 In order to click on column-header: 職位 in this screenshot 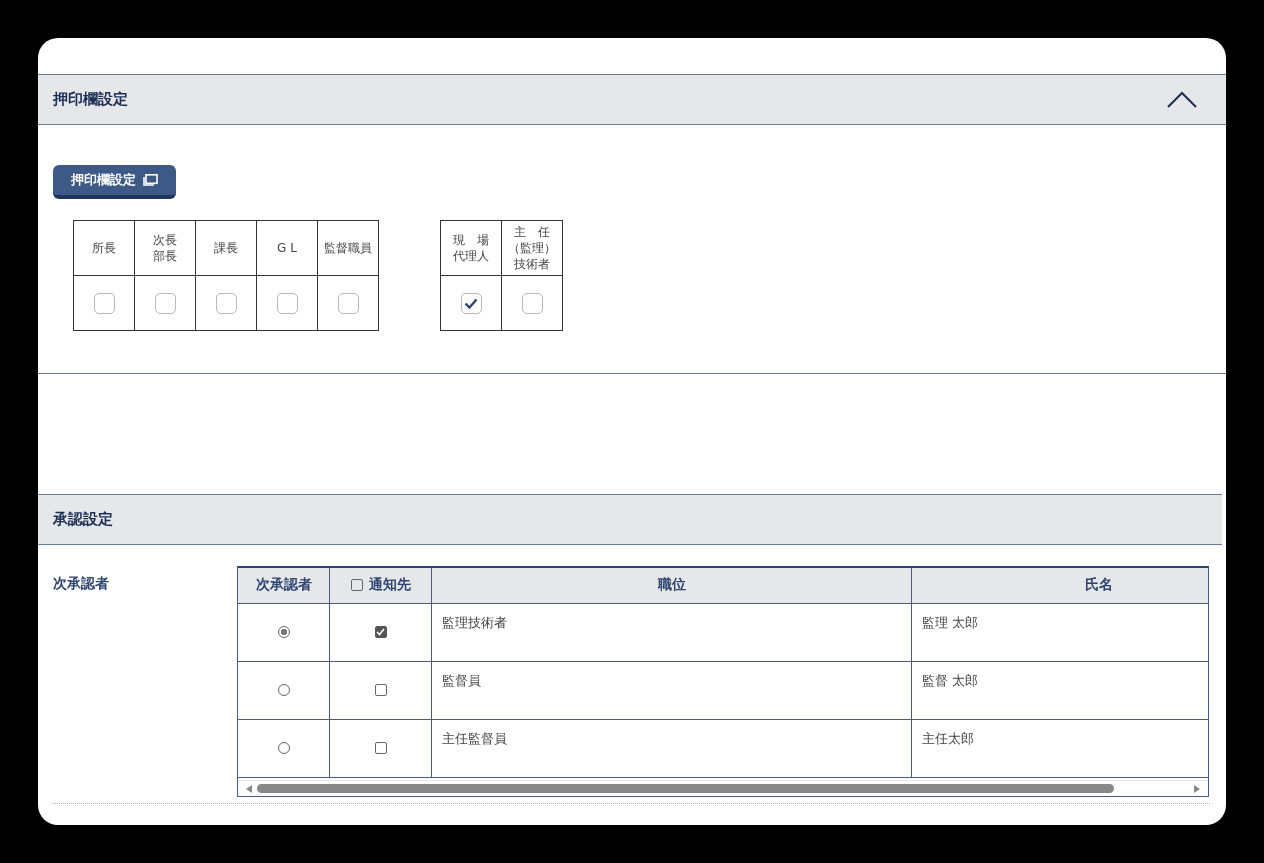, I will do `click(671, 585)`.